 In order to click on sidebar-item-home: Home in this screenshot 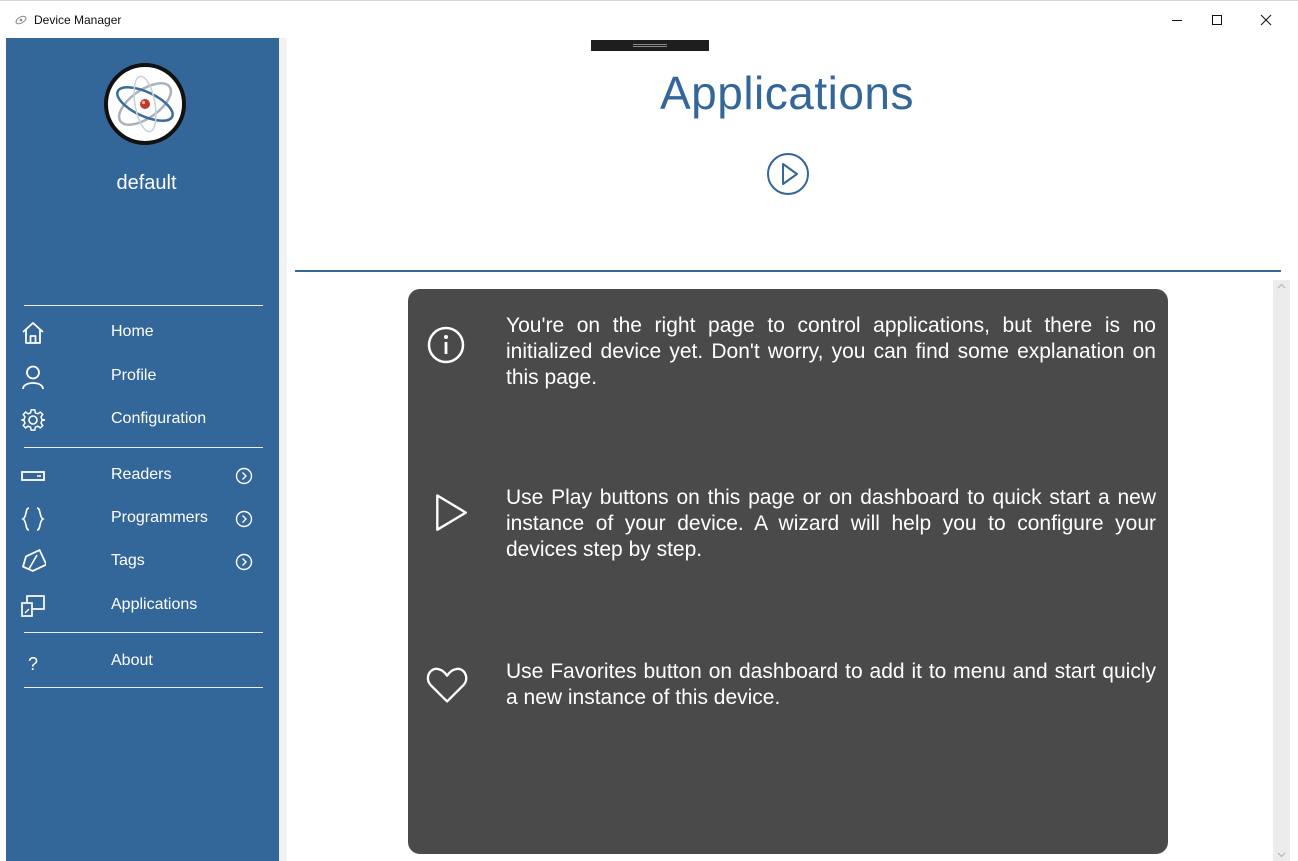, I will do `click(142, 333)`.